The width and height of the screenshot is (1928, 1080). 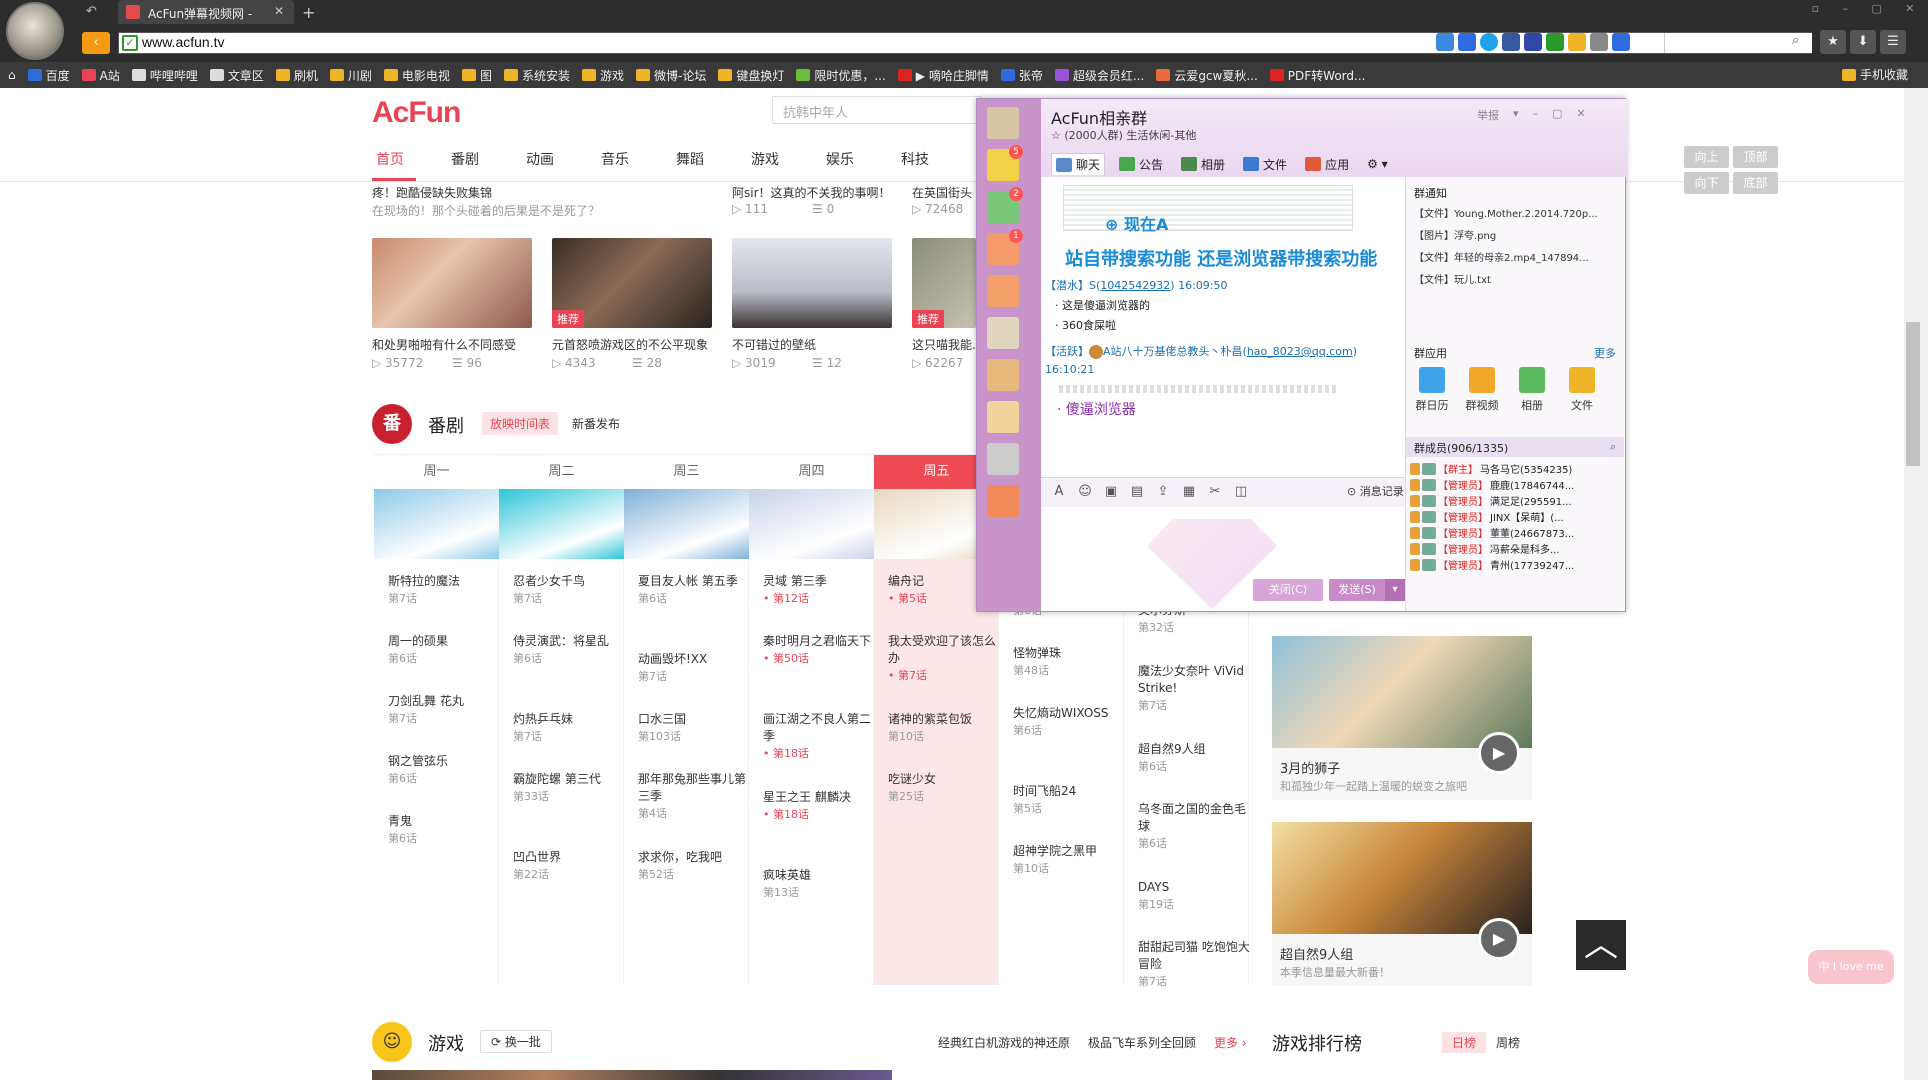 I want to click on bookmark-label: ▶ 嘀哈庄脚情, so click(x=952, y=75).